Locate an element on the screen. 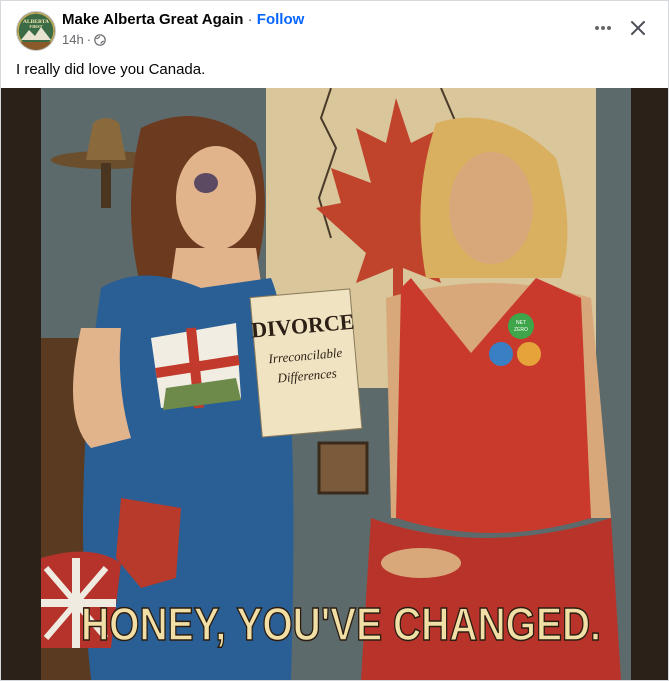 The height and width of the screenshot is (681, 669). more-options-button is located at coordinates (603, 28).